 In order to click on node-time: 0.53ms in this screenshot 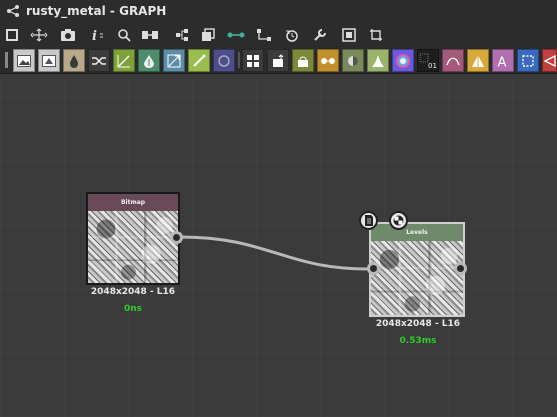, I will do `click(418, 341)`.